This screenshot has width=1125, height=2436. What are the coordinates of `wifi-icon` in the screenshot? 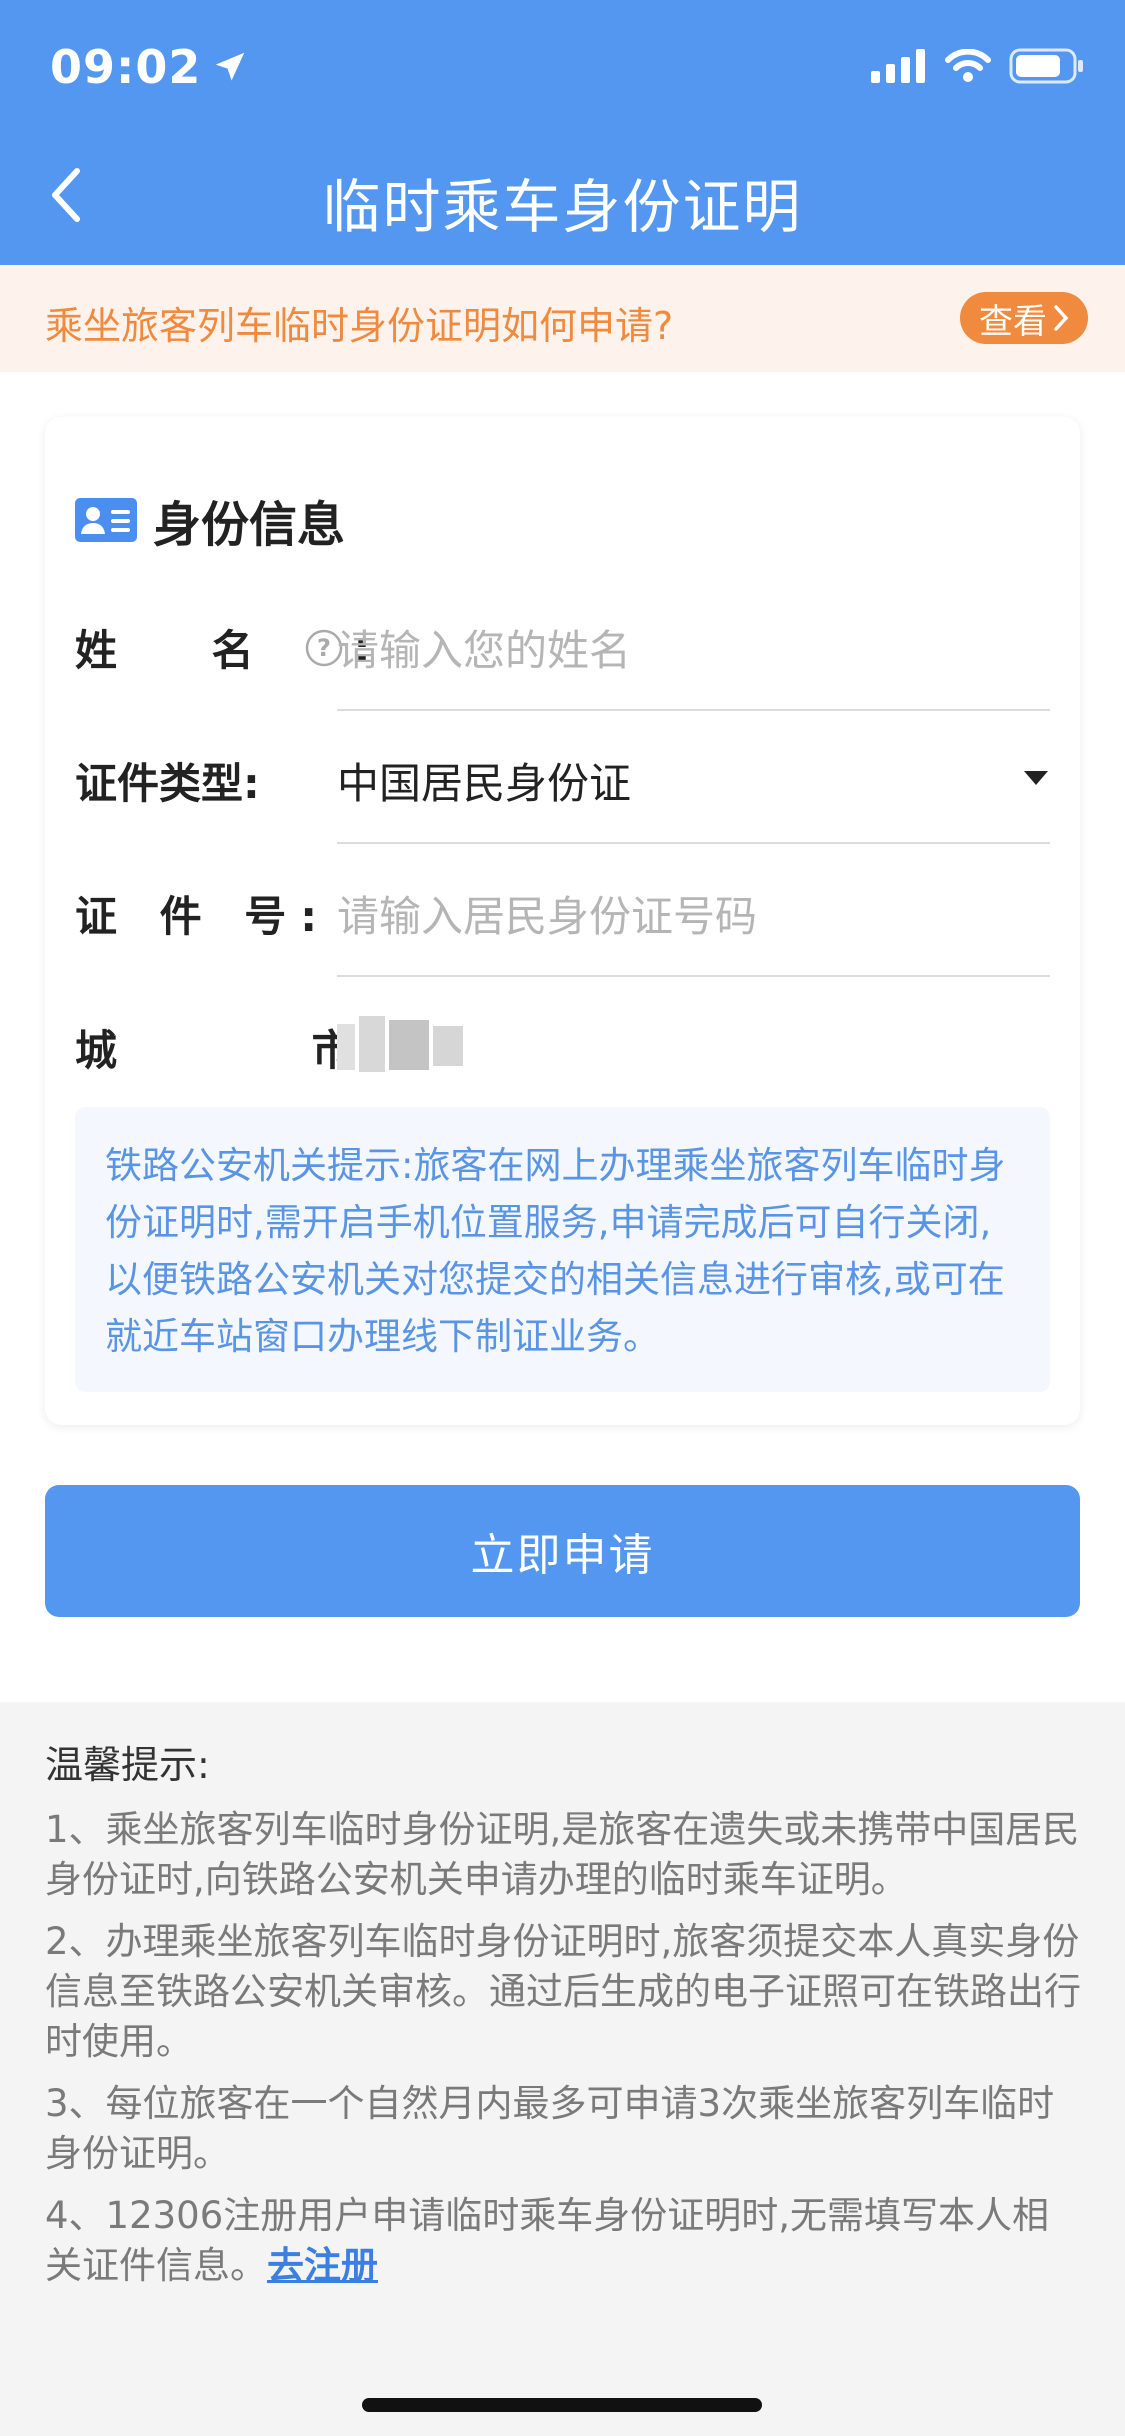 It's located at (968, 65).